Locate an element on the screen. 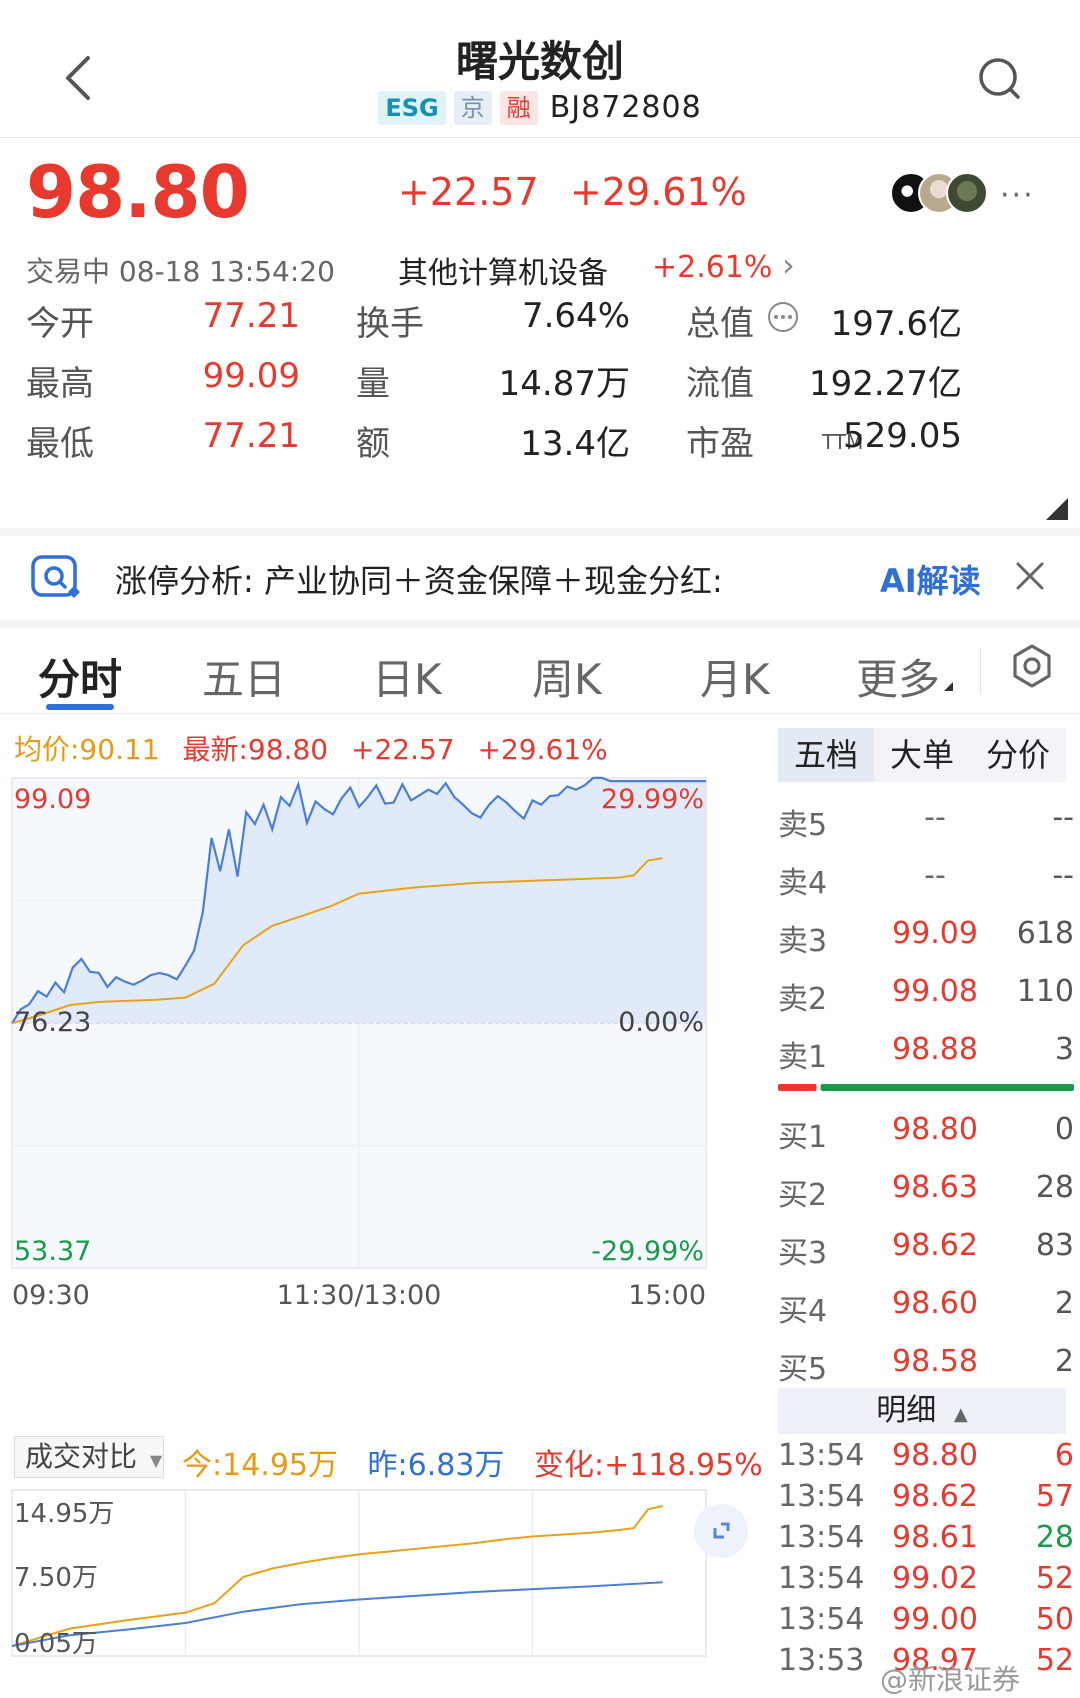  volume-legend: 今:14.95万 昨:6.83万 变化:+118.95% is located at coordinates (482, 1462).